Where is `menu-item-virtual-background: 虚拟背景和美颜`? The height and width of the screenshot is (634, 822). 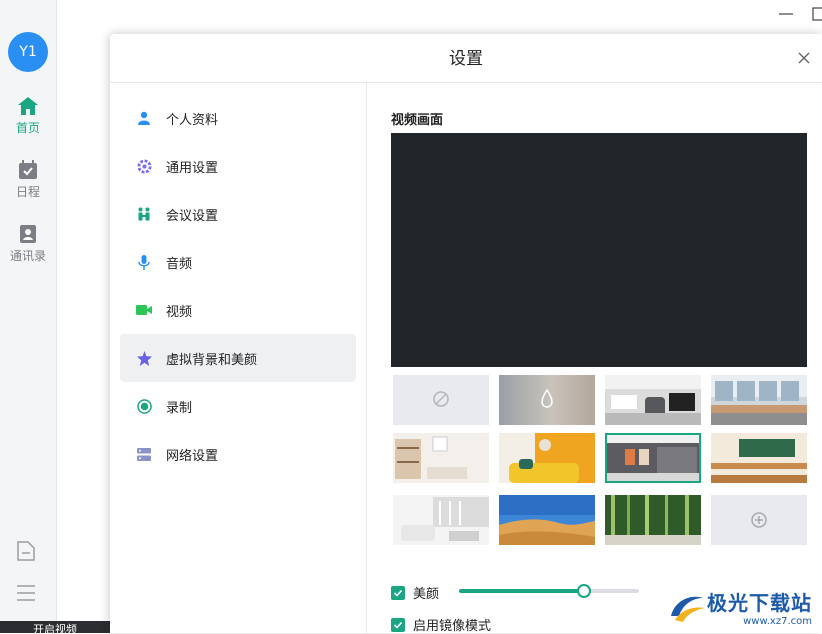
menu-item-virtual-background: 虚拟背景和美颜 is located at coordinates (238, 358).